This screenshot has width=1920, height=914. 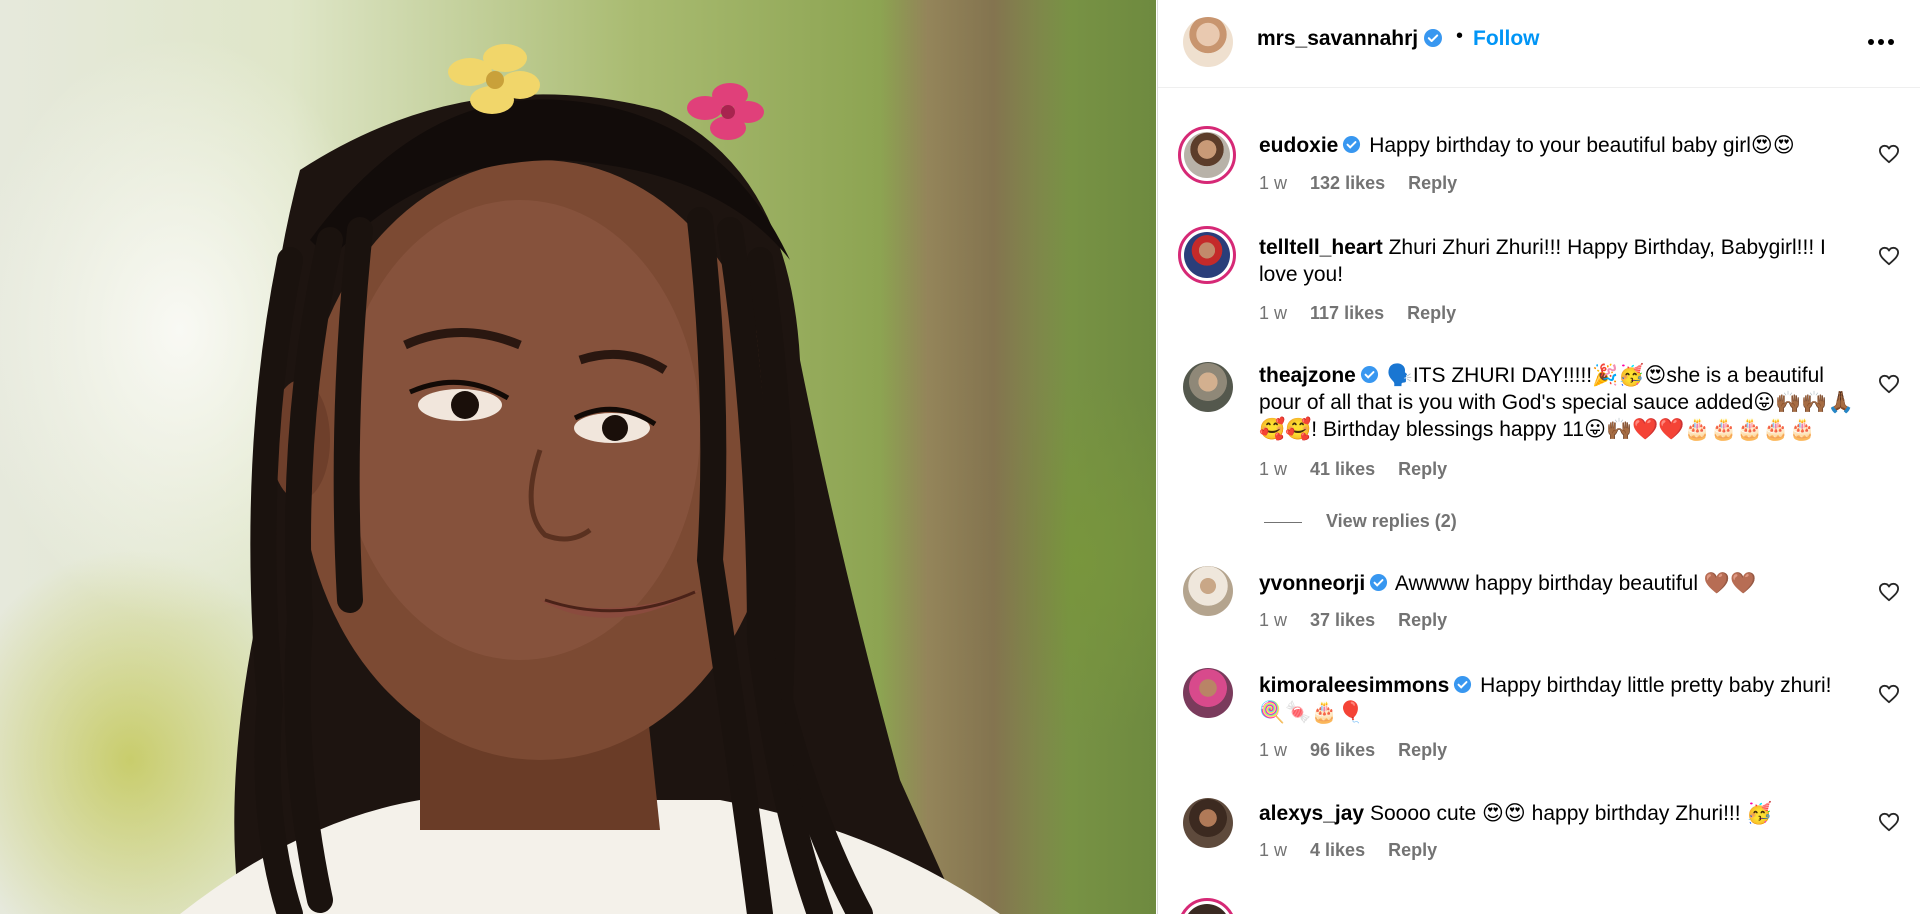 What do you see at coordinates (1506, 39) in the screenshot?
I see `follow-button: Follow` at bounding box center [1506, 39].